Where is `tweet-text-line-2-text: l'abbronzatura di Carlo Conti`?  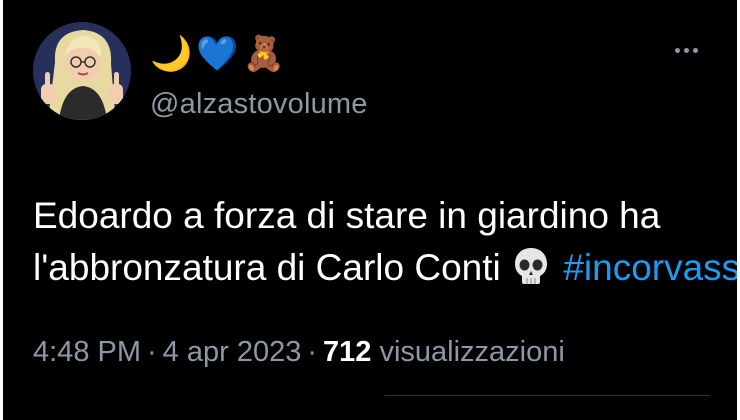
tweet-text-line-2-text: l'abbronzatura di Carlo Conti is located at coordinates (267, 267).